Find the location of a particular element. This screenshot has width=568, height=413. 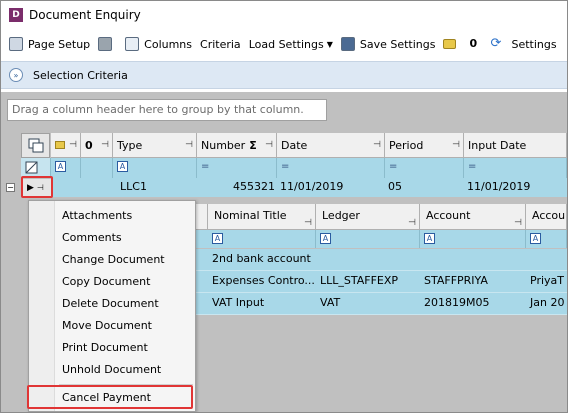

table-row: VAT Input VAT 201819M05 Jan 20 is located at coordinates (381, 304).